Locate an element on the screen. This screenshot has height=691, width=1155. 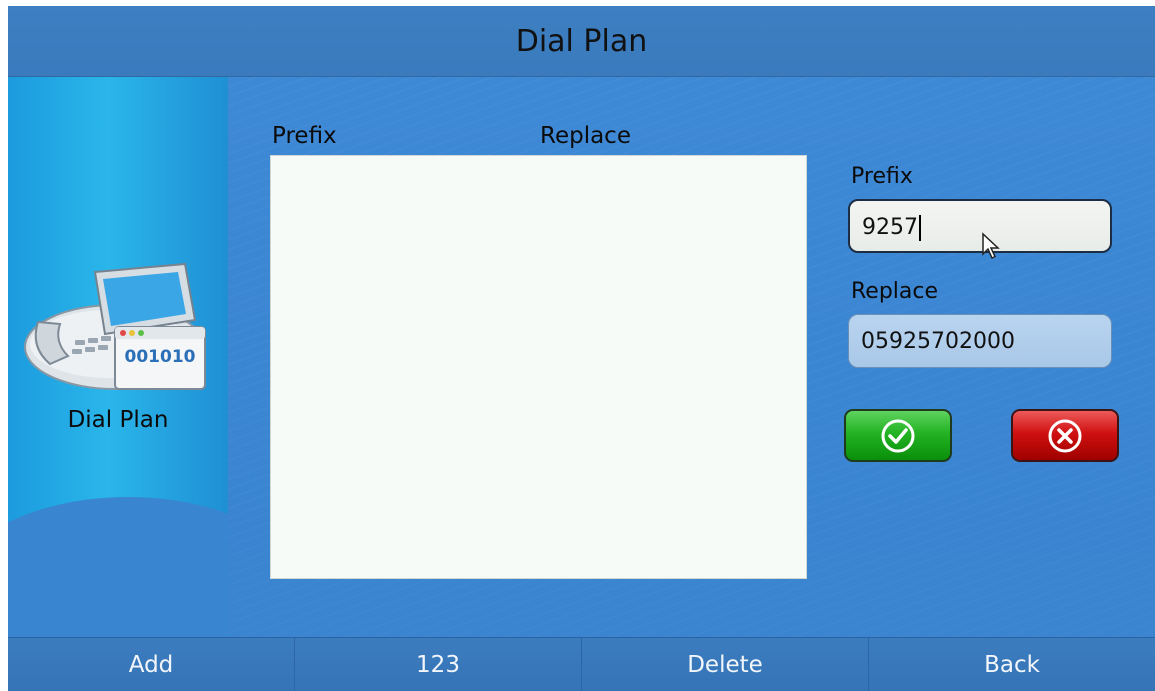
sidebar-item-dial-plan: Dial Plan is located at coordinates (118, 420).